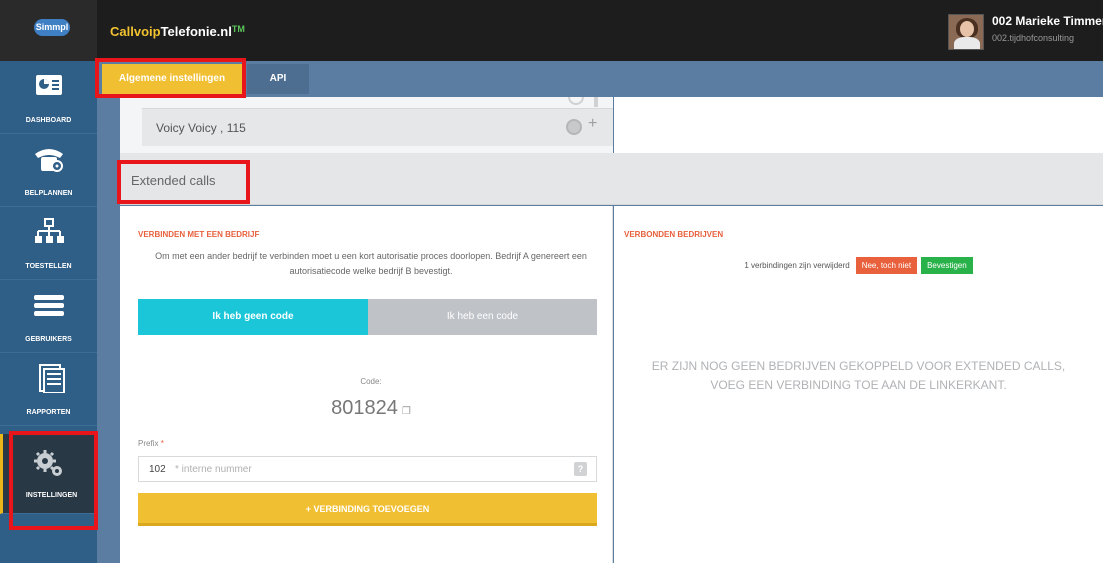 Image resolution: width=1103 pixels, height=563 pixels. Describe the element at coordinates (967, 29) in the screenshot. I see `avatar-face` at that location.